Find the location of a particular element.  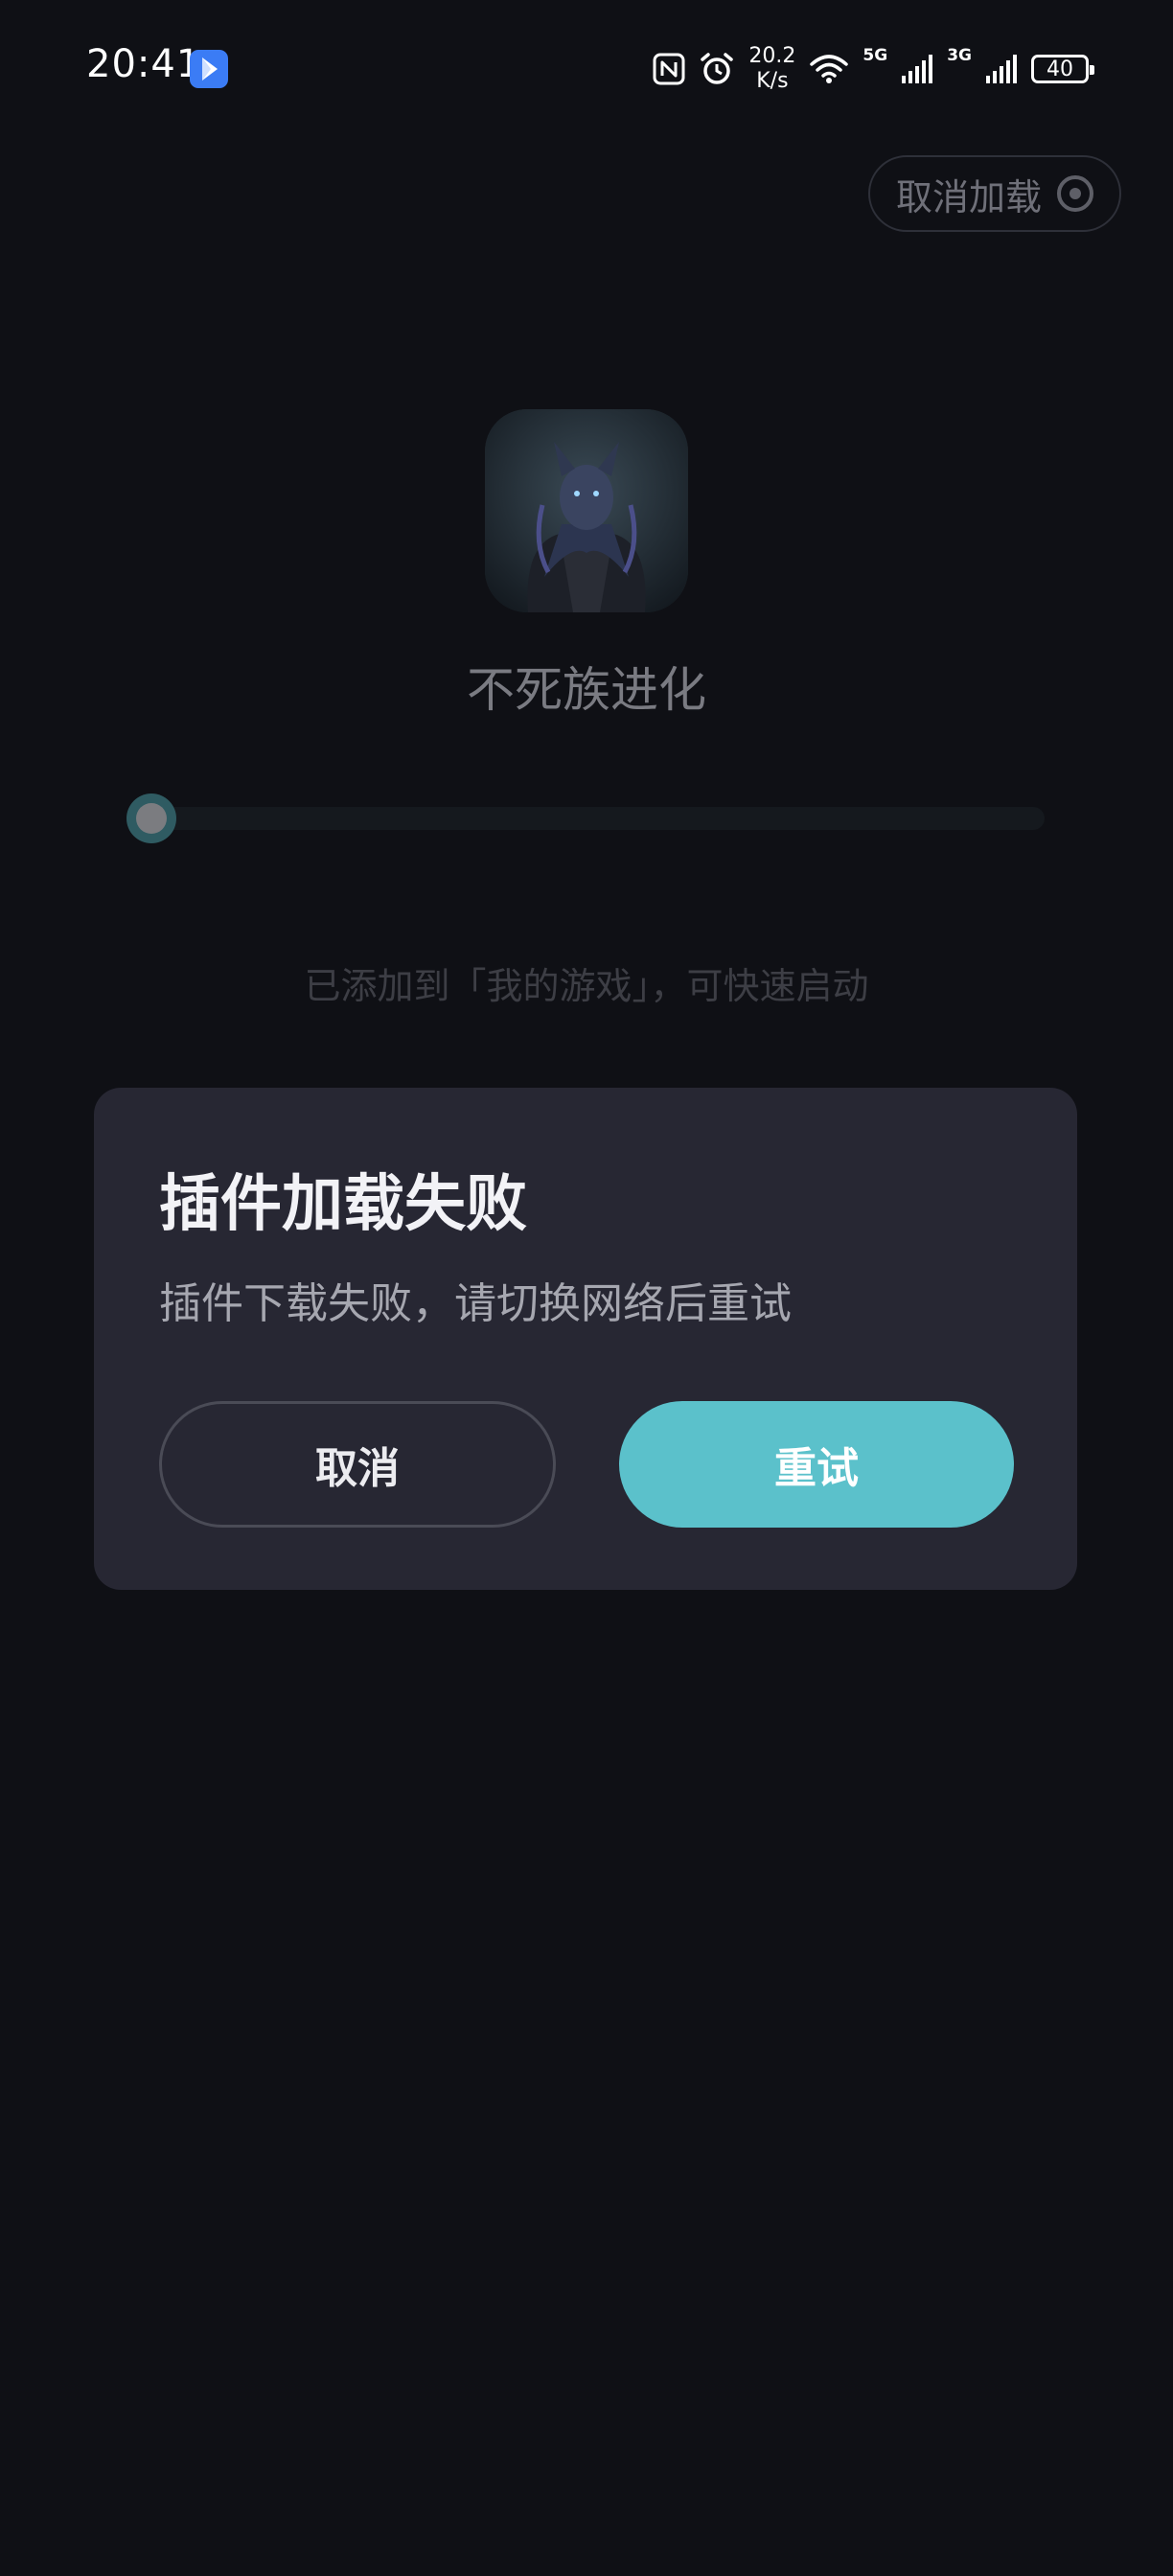

game-name: 不死族进化 is located at coordinates (586, 690).